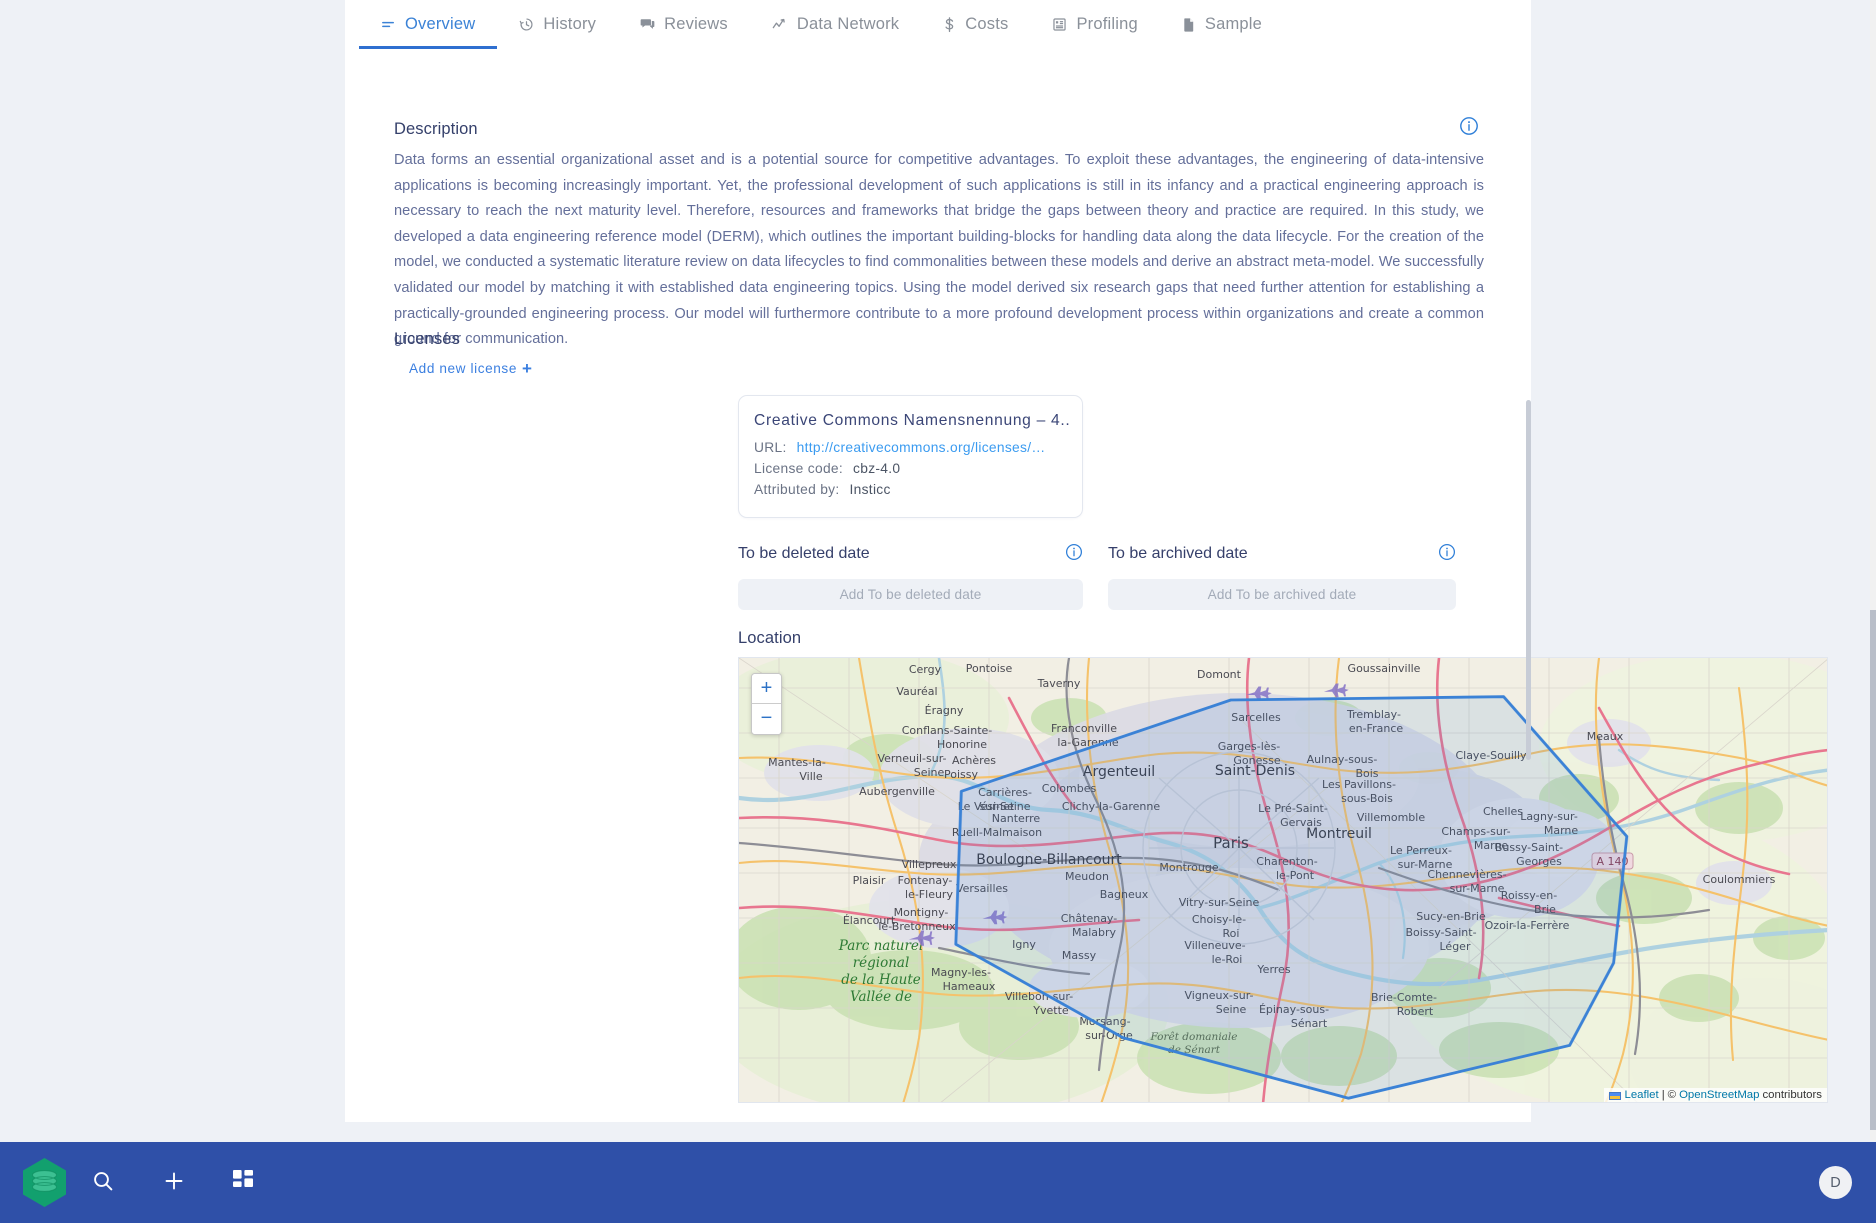 This screenshot has width=1876, height=1223. Describe the element at coordinates (463, 368) in the screenshot. I see `add-new-license-label: Add new license` at that location.